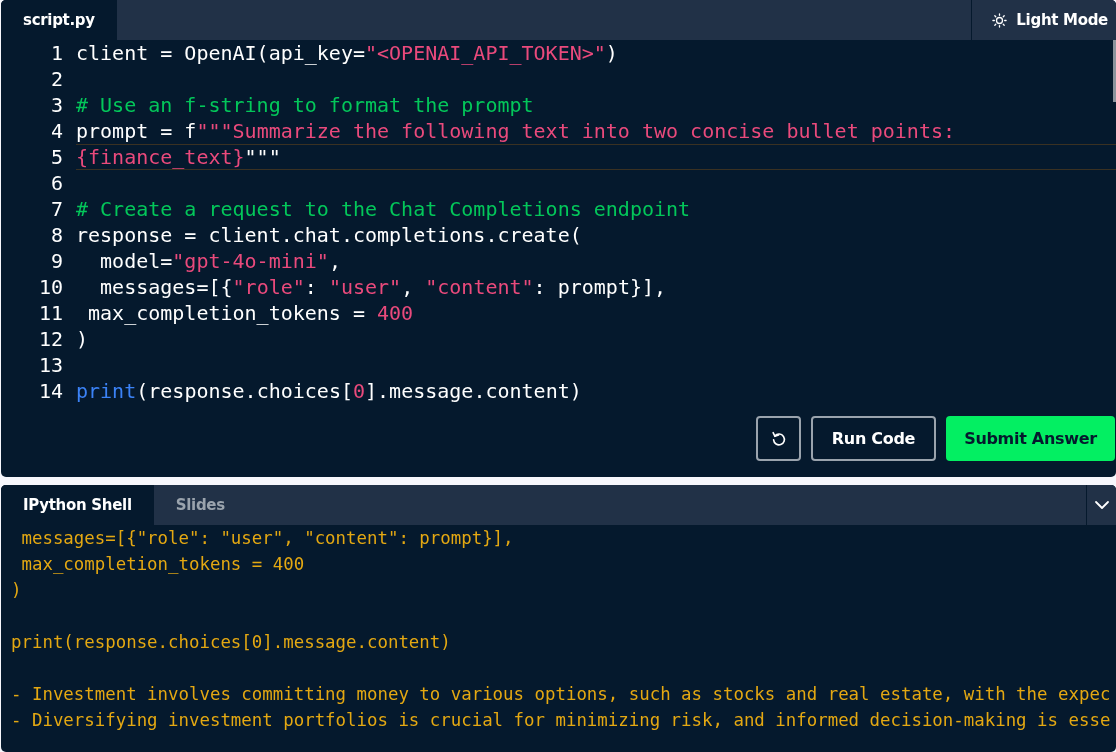 This screenshot has width=1116, height=752. Describe the element at coordinates (178, 157) in the screenshot. I see `code-line: {finance_text}"""` at that location.